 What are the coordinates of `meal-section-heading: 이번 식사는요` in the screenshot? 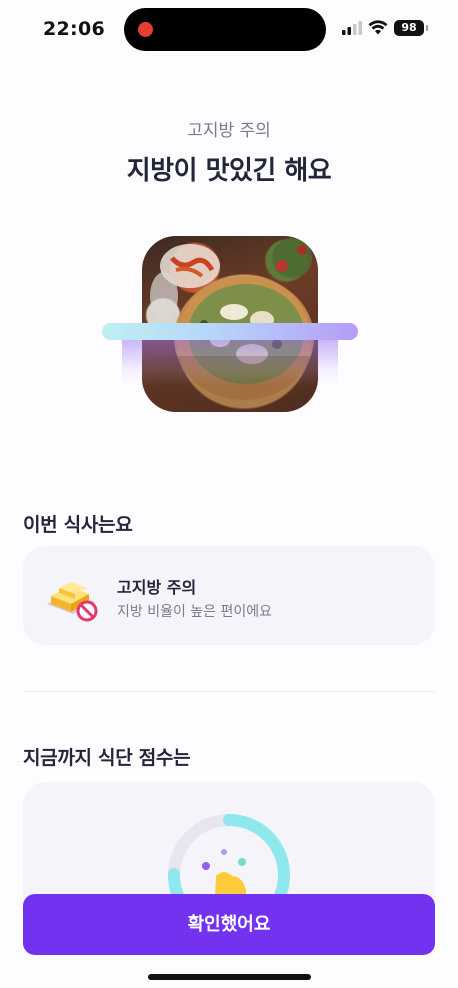 It's located at (78, 525).